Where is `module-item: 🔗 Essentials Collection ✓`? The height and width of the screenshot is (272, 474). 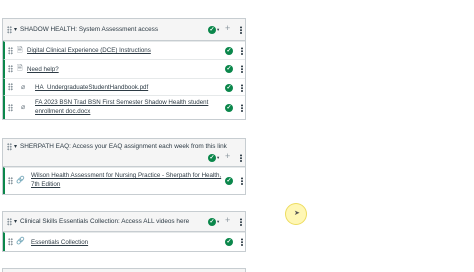
module-item: 🔗 Essentials Collection ✓ is located at coordinates (124, 241).